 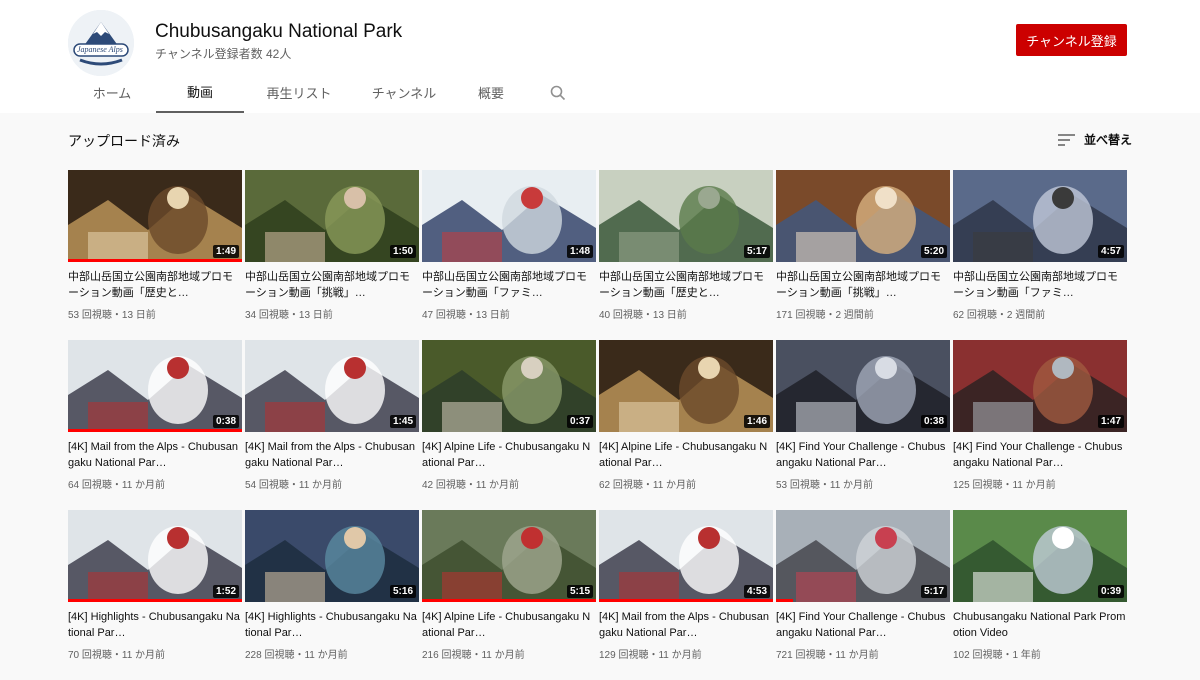 What do you see at coordinates (1066, 139) in the screenshot?
I see `sort-icon` at bounding box center [1066, 139].